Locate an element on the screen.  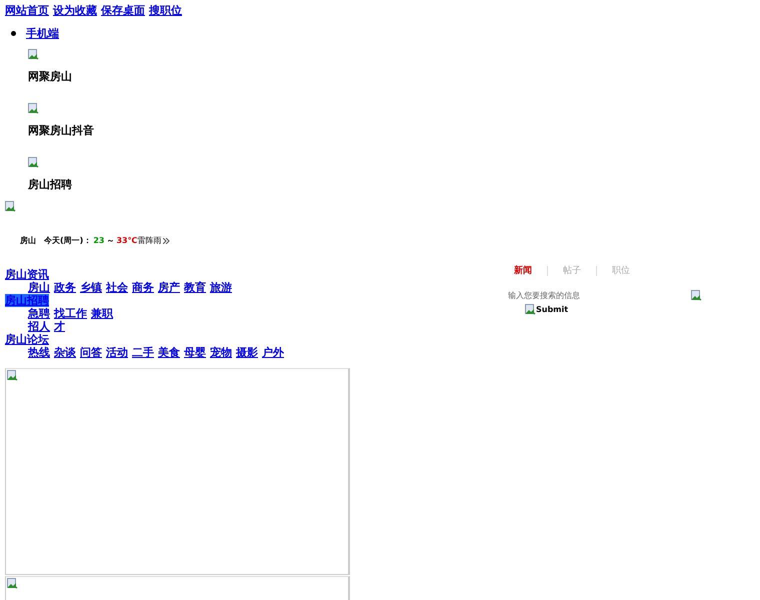
nav-link: 热线 is located at coordinates (39, 352).